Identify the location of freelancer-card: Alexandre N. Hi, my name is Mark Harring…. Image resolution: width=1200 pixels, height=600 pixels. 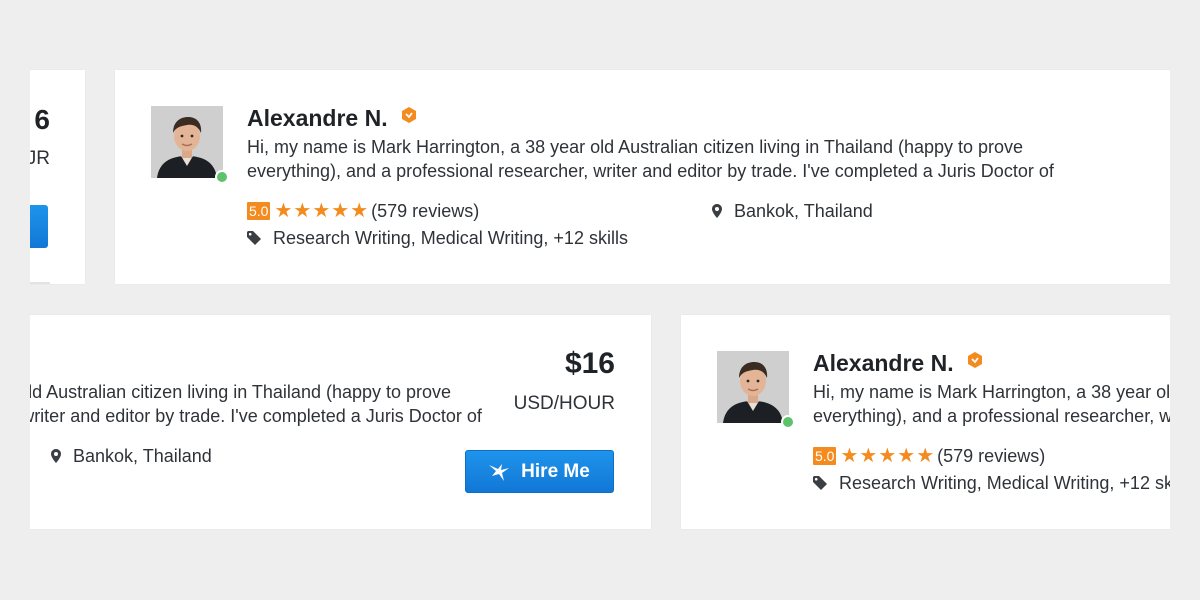
(925, 422).